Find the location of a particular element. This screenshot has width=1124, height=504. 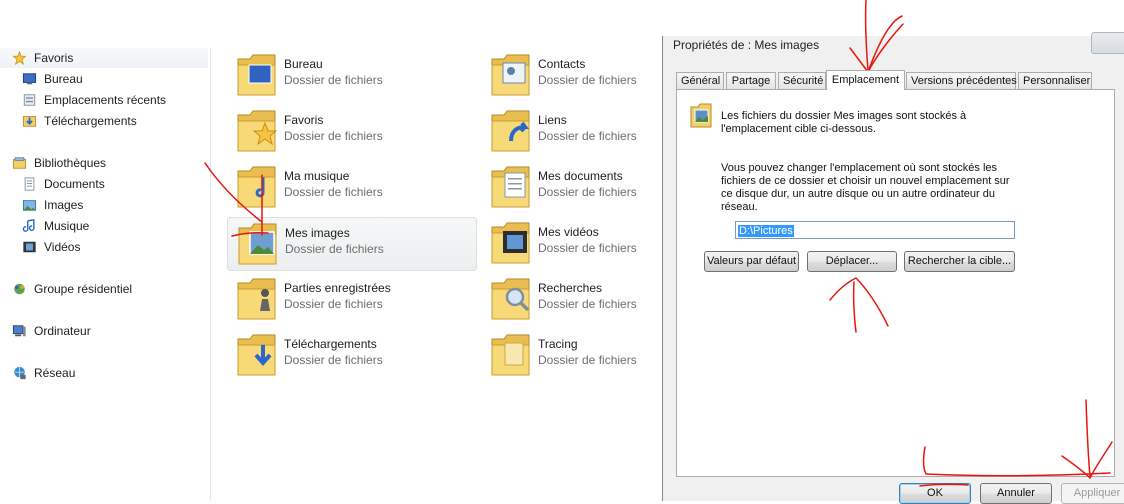

tab-location: Emplacement is located at coordinates (865, 80).